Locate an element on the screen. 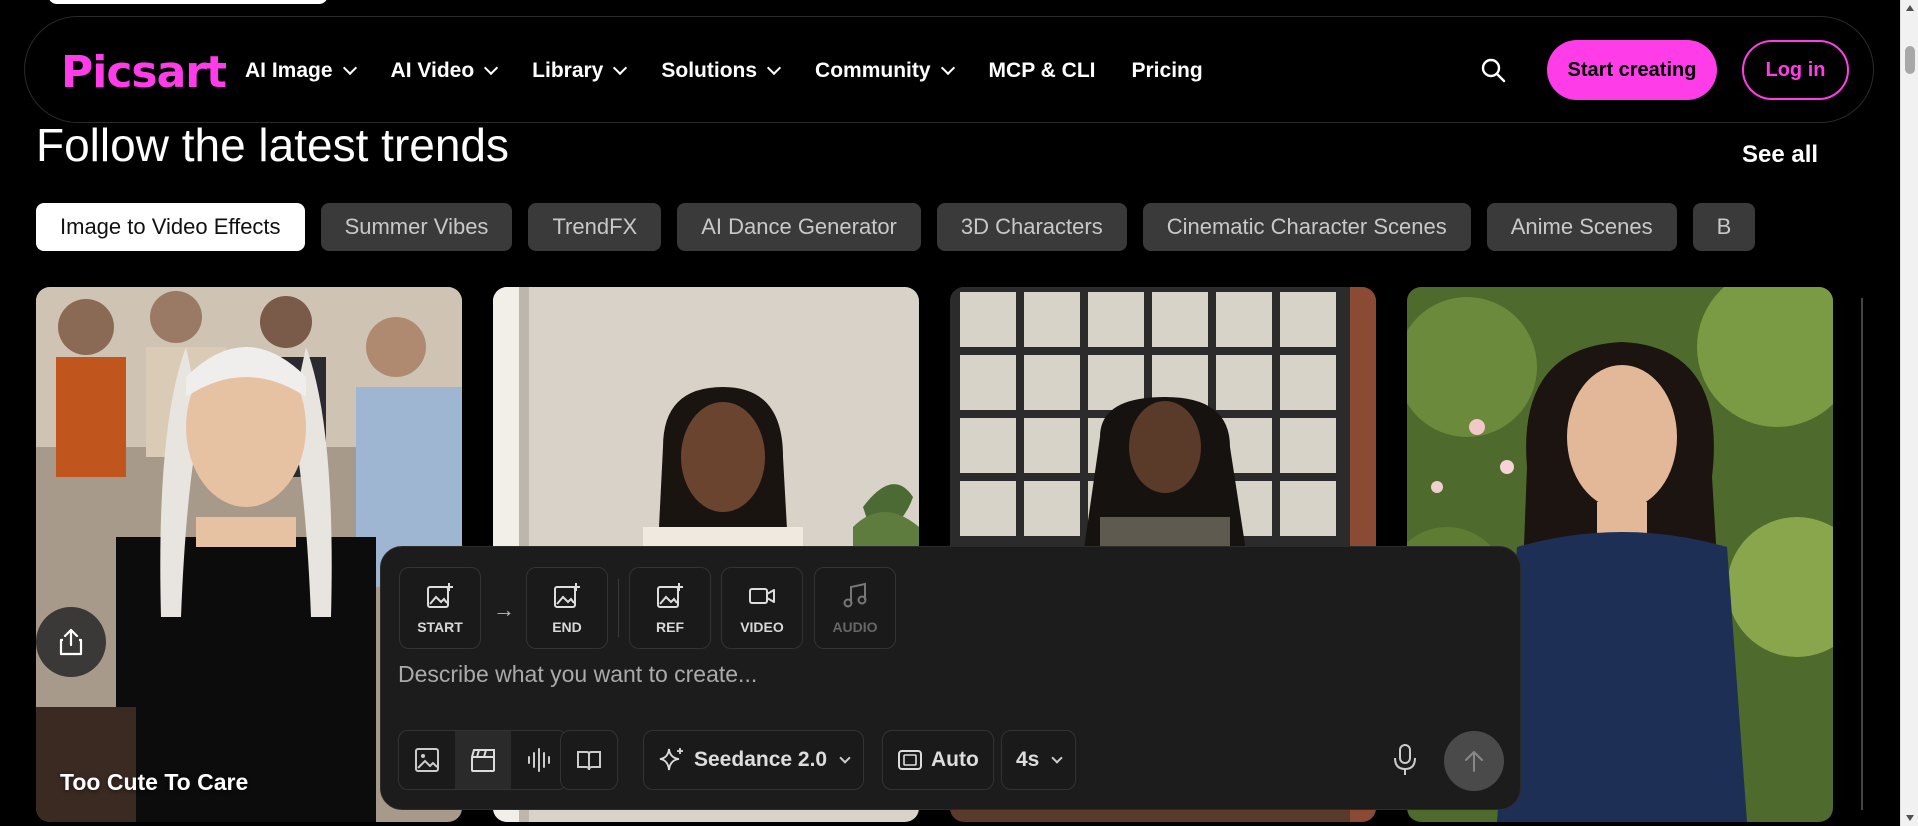 Image resolution: width=1918 pixels, height=826 pixels. nav-mcp-cli: MCP & CLI is located at coordinates (1042, 71).